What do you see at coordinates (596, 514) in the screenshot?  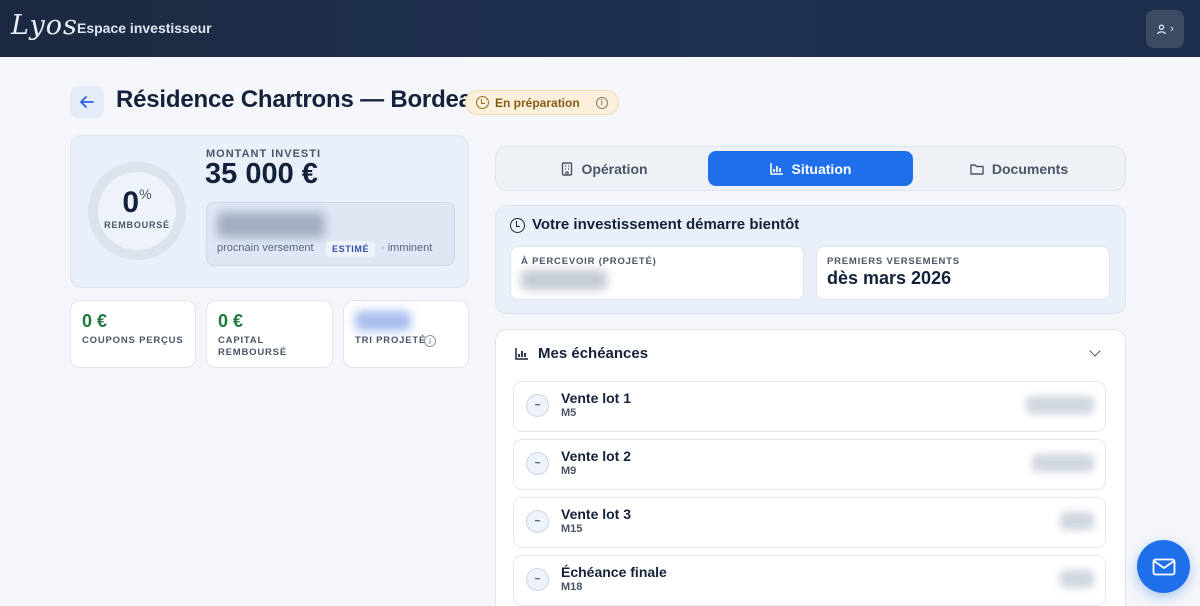 I see `schedule-row-title: Vente lot 3` at bounding box center [596, 514].